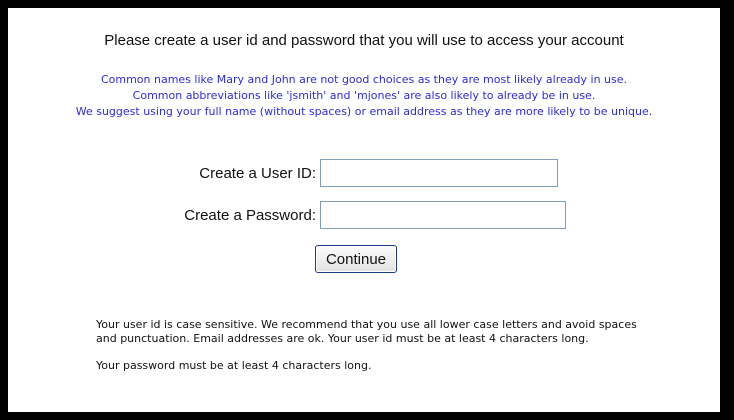  I want to click on password-row: Create a Password:, so click(364, 216).